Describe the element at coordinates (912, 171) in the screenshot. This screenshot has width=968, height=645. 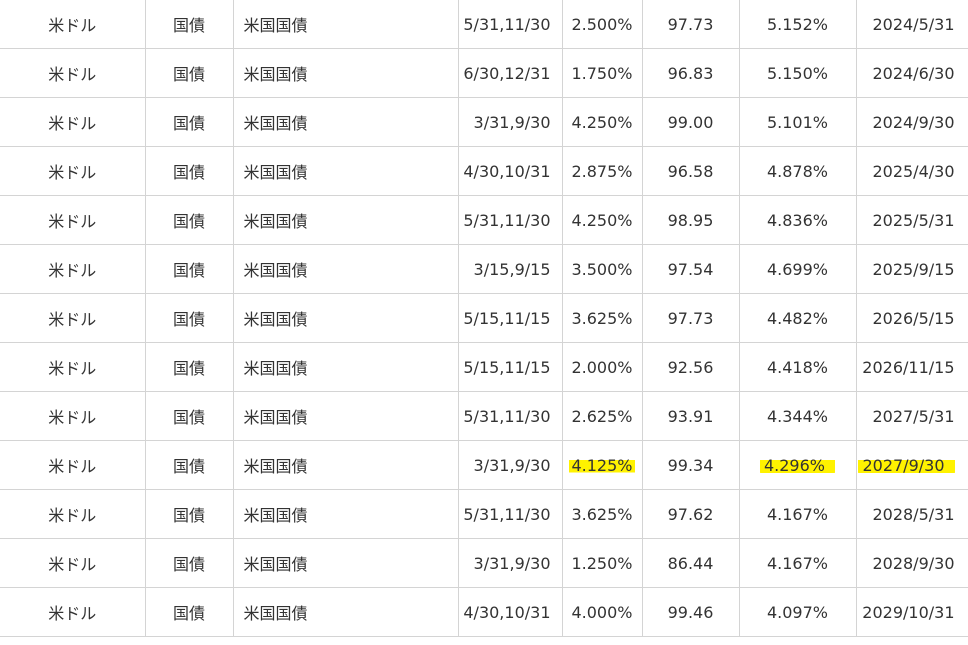
I see `maturity-cell: 2025/4/30` at that location.